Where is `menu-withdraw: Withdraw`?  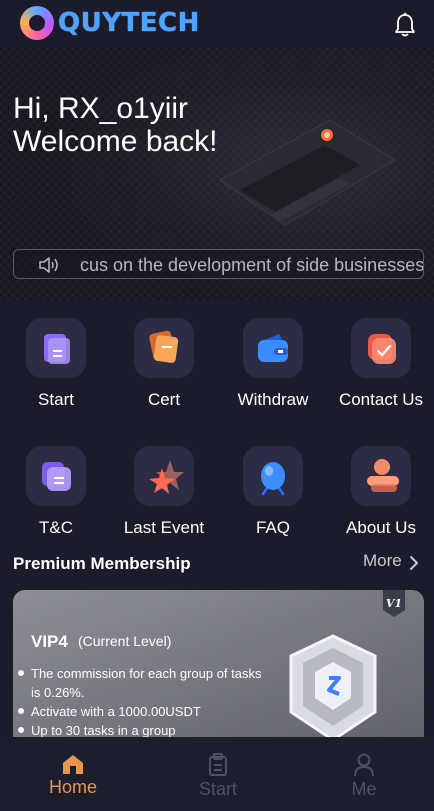 menu-withdraw: Withdraw is located at coordinates (273, 364).